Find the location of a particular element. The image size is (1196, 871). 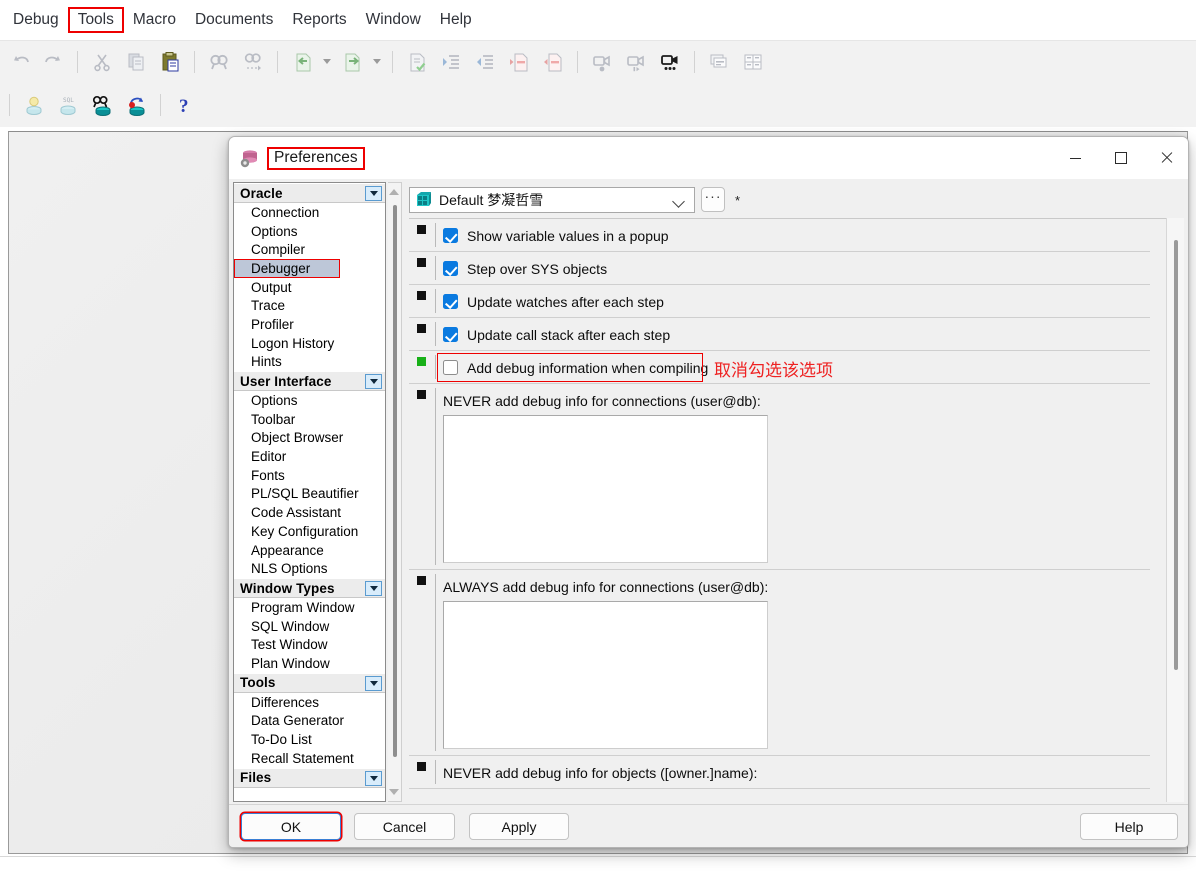

cut-icon is located at coordinates (102, 62).